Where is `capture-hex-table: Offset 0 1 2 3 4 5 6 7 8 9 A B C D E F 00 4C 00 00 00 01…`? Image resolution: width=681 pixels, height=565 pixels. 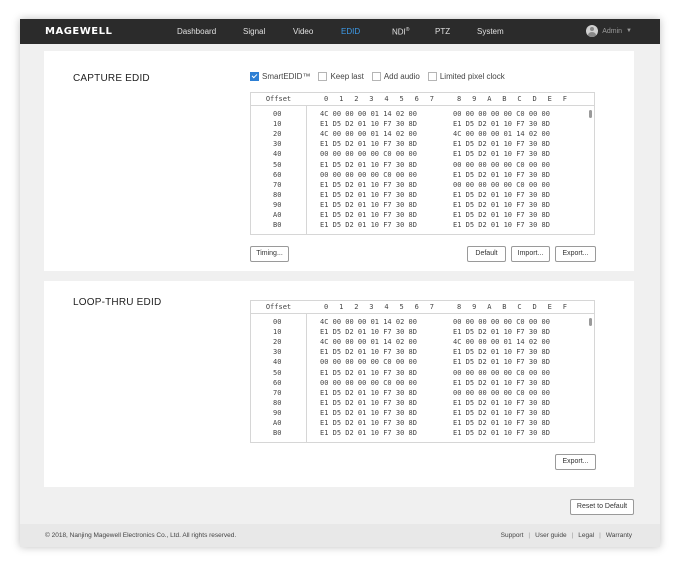
capture-hex-table: Offset 0 1 2 3 4 5 6 7 8 9 A B C D E F 00 4C 00 00 00 01… is located at coordinates (422, 163).